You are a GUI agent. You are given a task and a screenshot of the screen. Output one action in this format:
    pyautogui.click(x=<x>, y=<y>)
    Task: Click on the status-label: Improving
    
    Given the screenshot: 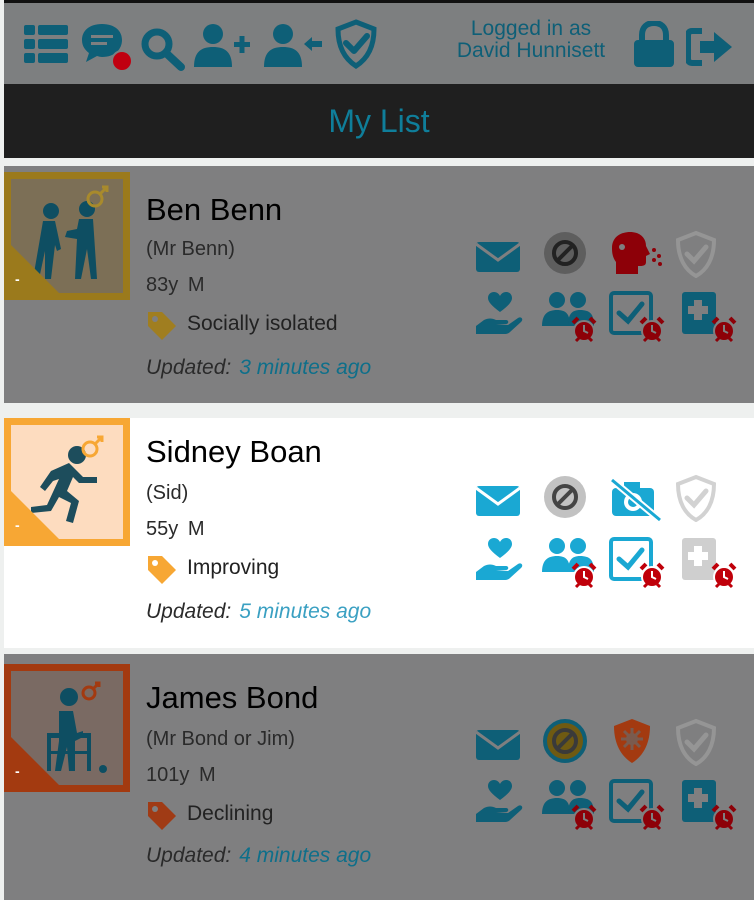 What is the action you would take?
    pyautogui.click(x=233, y=567)
    